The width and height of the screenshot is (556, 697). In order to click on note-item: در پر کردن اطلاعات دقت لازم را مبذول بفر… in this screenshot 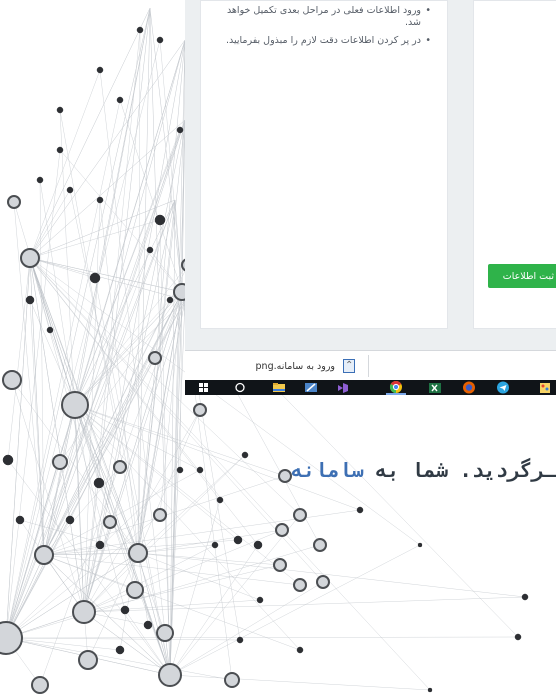, I will do `click(321, 41)`.